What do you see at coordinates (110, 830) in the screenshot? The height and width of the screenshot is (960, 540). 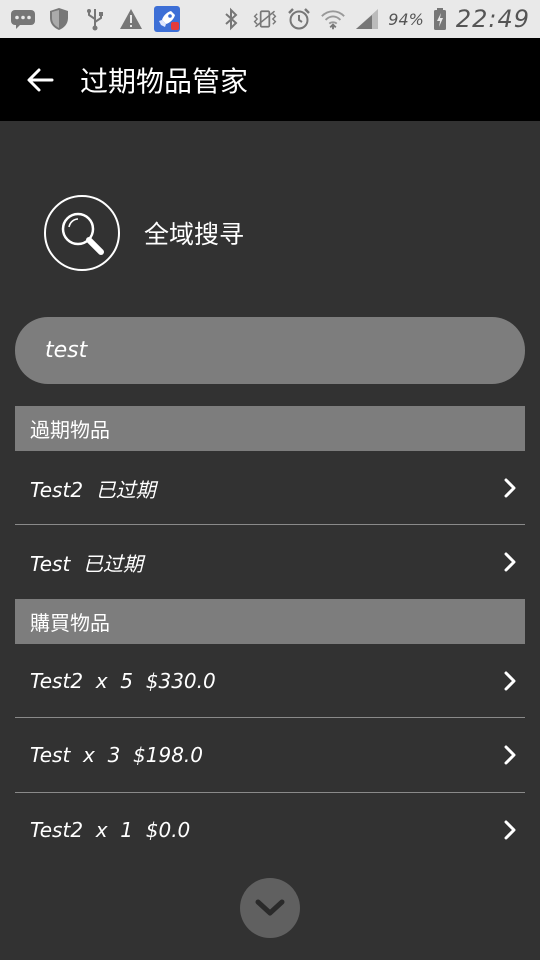 I see `list-item-label: Test2 x 1 $0.0` at bounding box center [110, 830].